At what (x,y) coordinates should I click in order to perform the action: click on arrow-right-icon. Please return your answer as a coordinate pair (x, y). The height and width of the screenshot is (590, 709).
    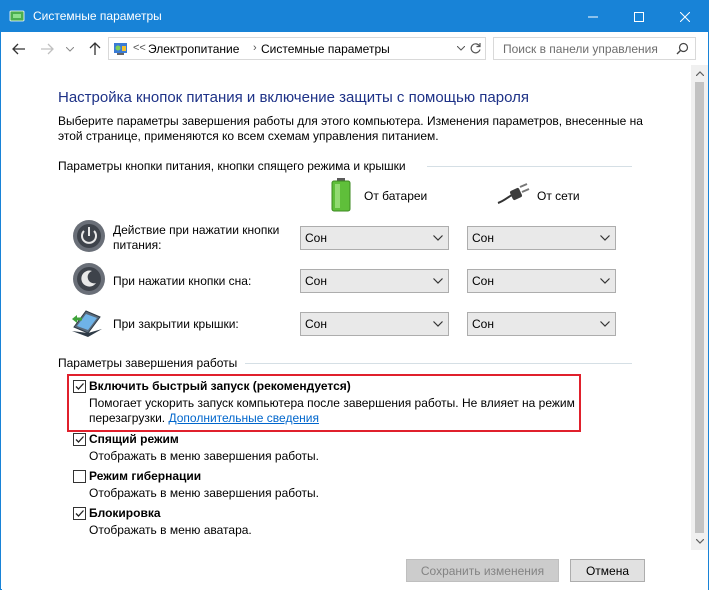
    Looking at the image, I should click on (47, 49).